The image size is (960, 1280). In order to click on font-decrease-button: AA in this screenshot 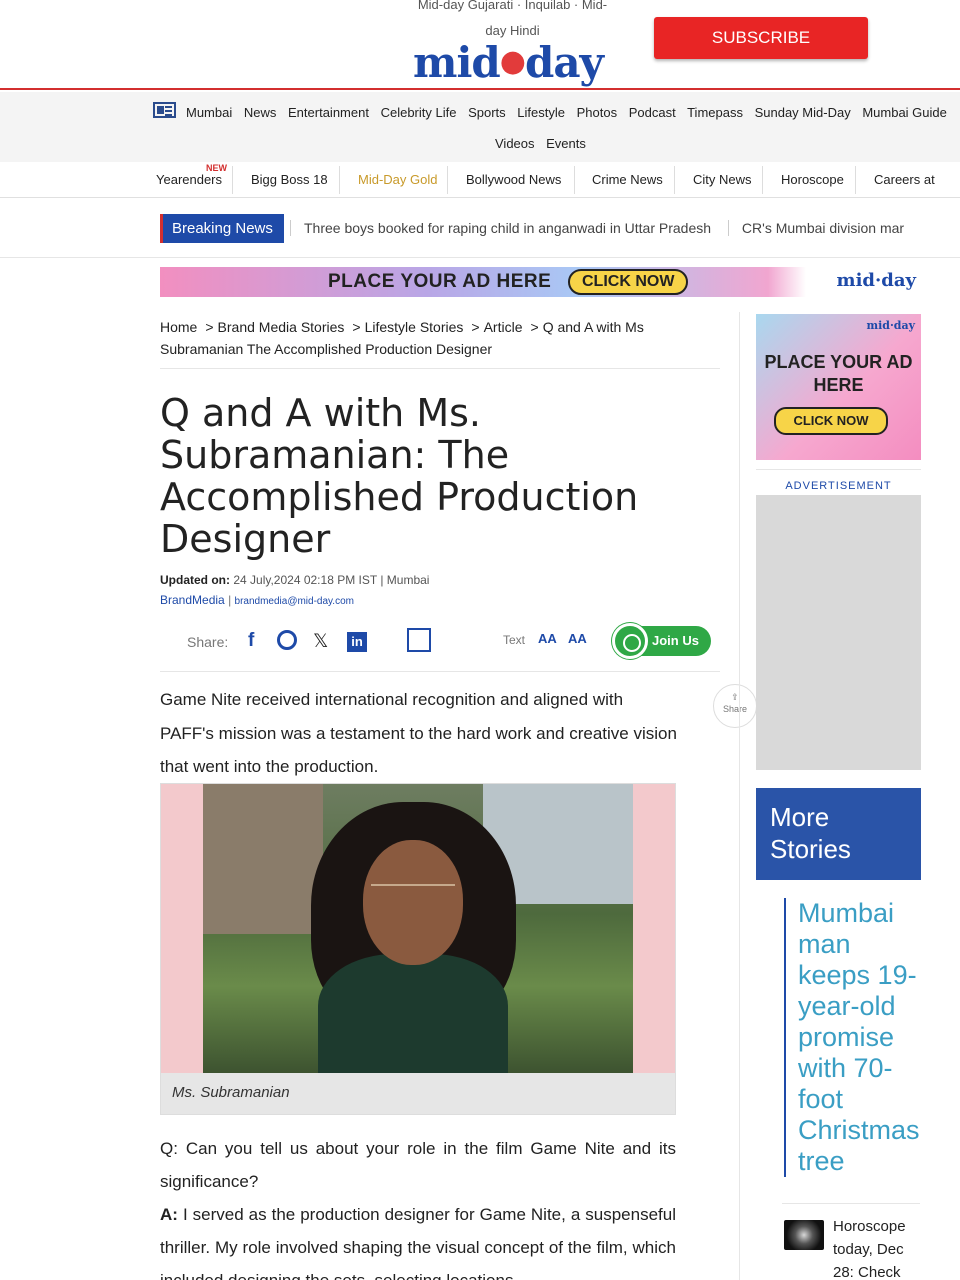, I will do `click(547, 638)`.